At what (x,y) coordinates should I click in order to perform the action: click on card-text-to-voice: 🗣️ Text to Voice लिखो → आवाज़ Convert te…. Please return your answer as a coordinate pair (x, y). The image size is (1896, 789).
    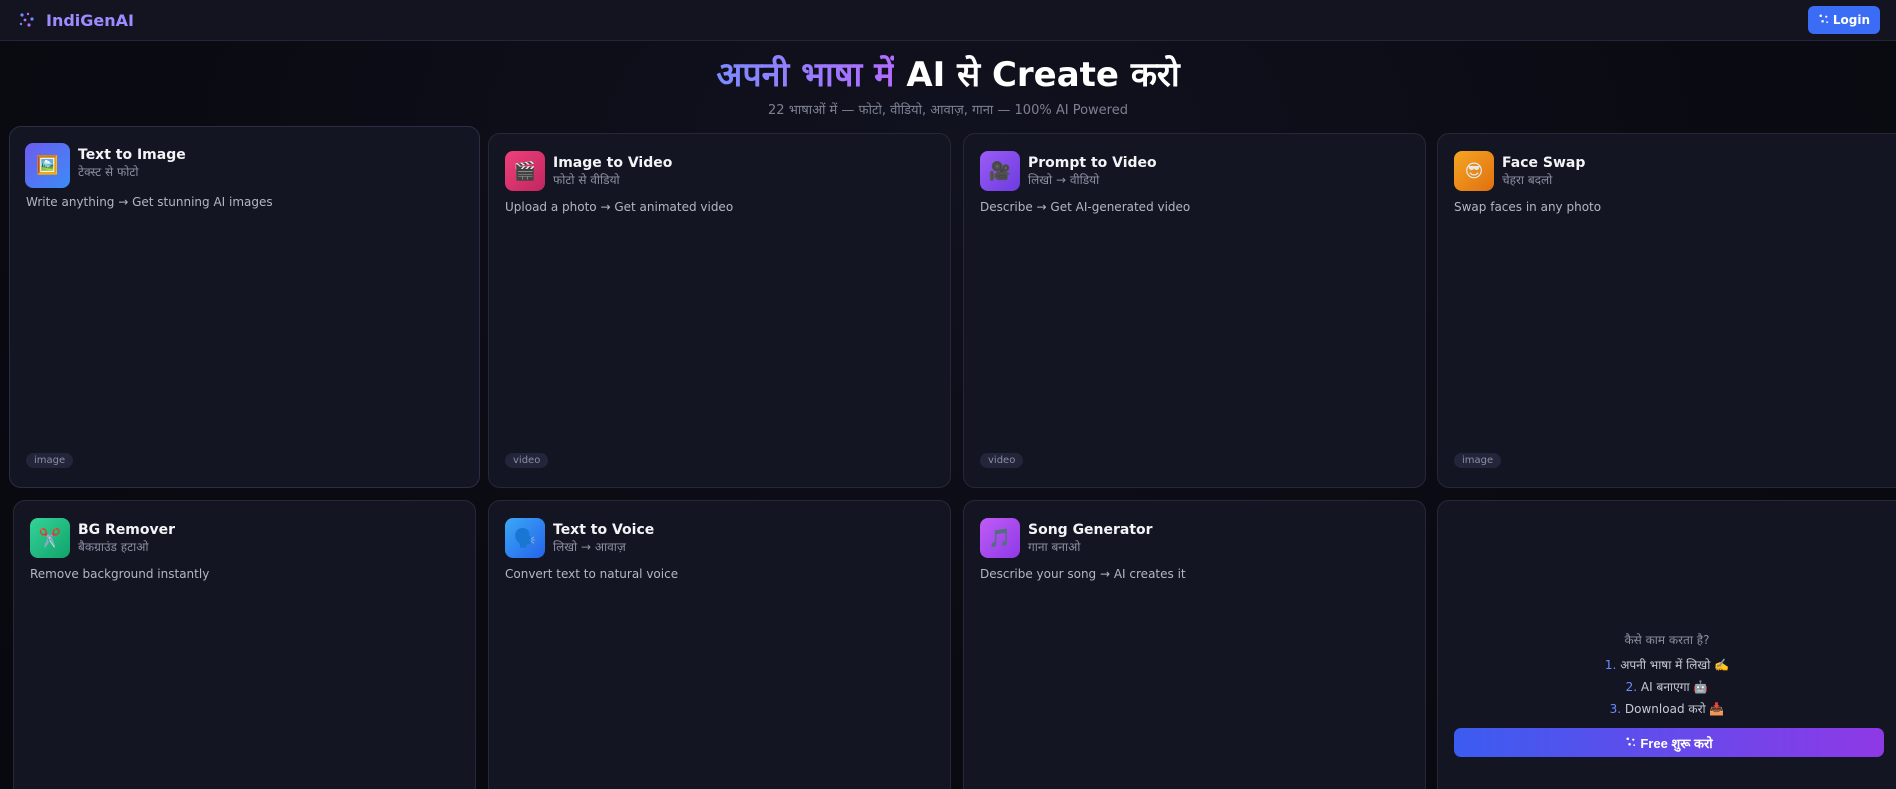
    Looking at the image, I should click on (719, 644).